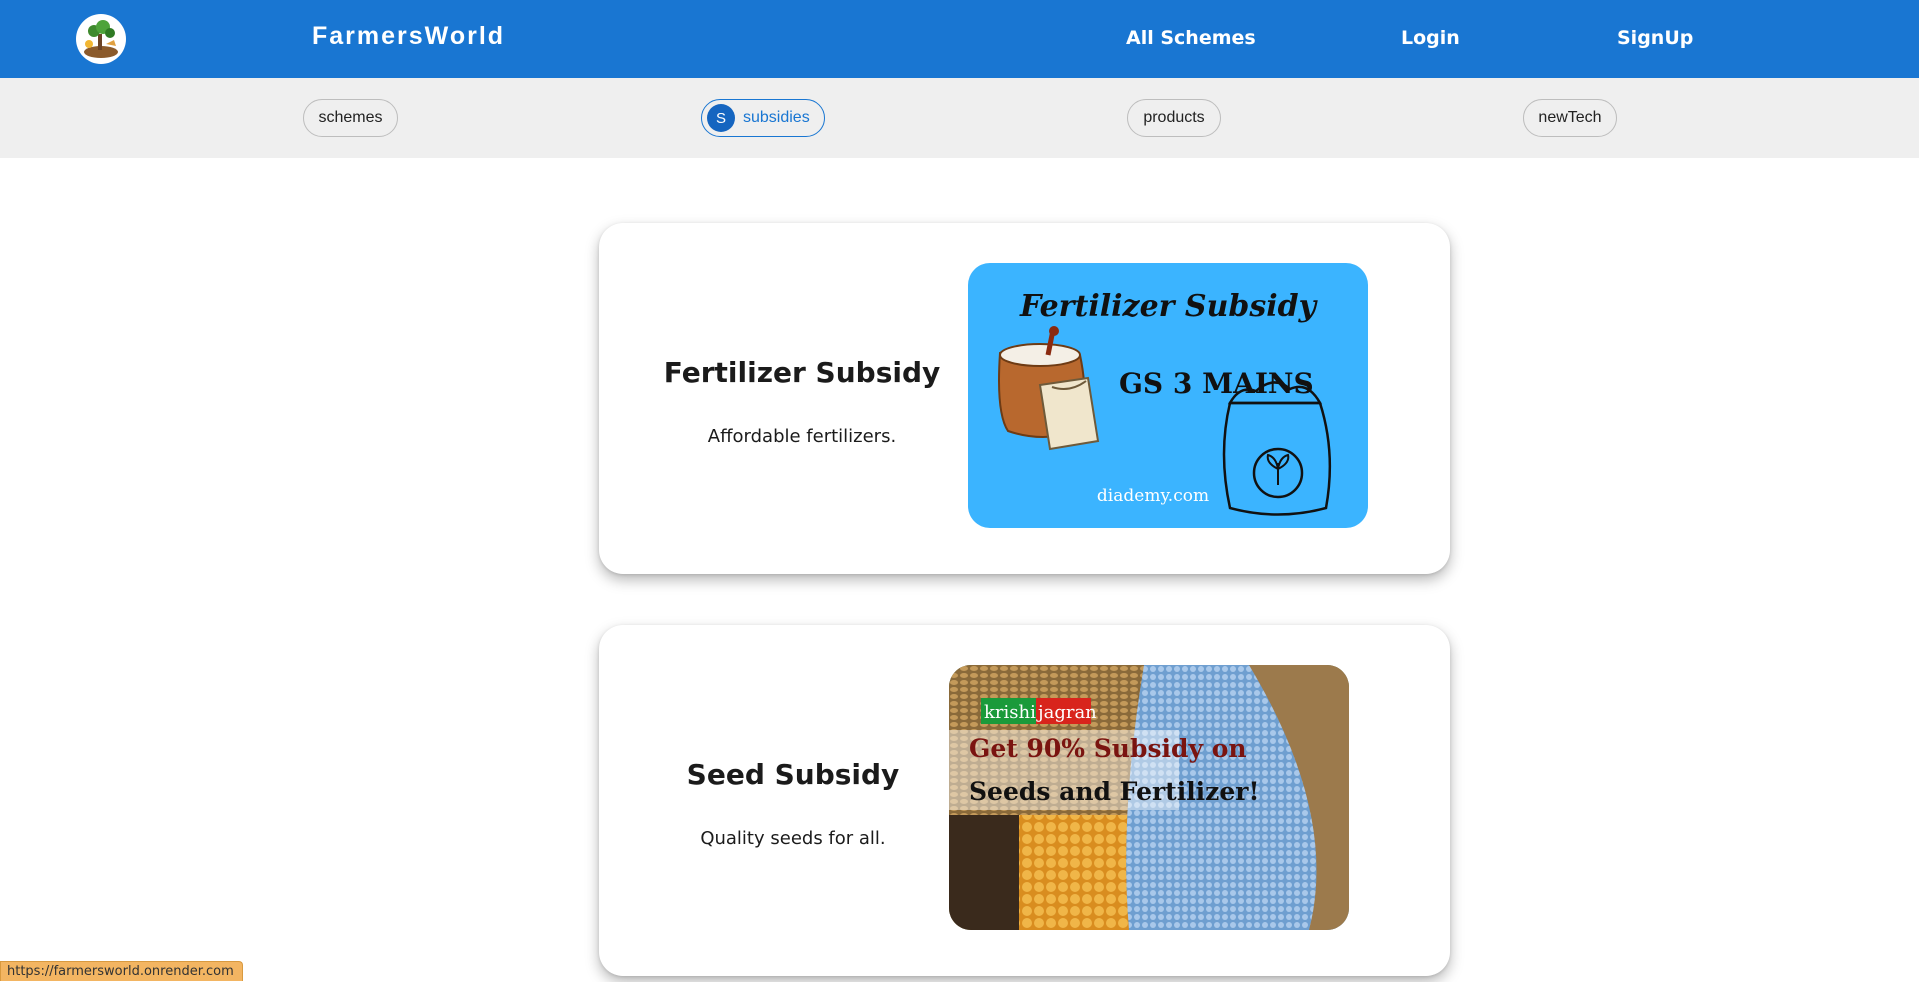 This screenshot has width=1919, height=982. What do you see at coordinates (1153, 496) in the screenshot?
I see `image-footer: diademy.com` at bounding box center [1153, 496].